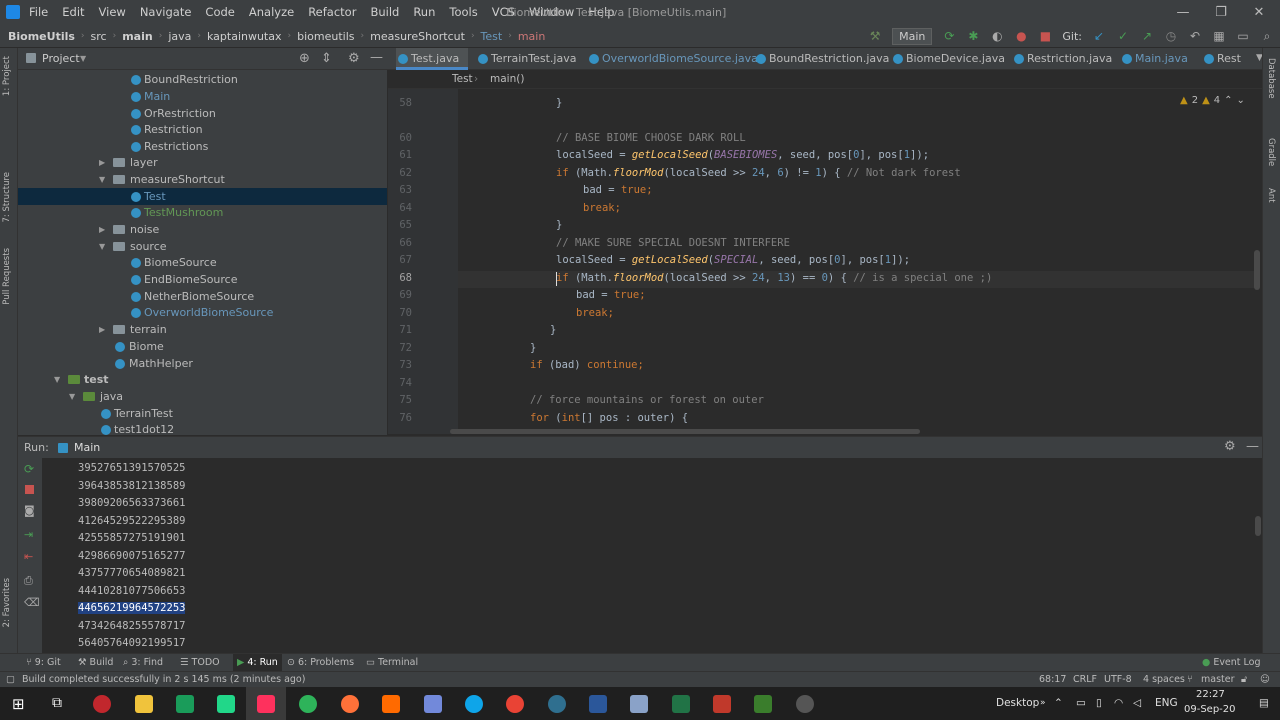  Describe the element at coordinates (1017, 703) in the screenshot. I see `desktop-toolbar: Desktop` at that location.